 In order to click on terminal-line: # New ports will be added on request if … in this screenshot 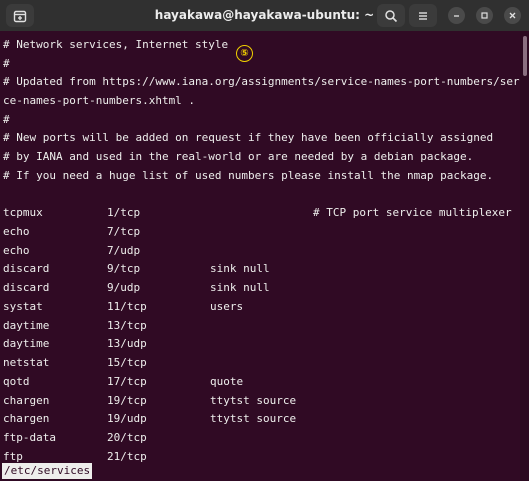, I will do `click(248, 137)`.